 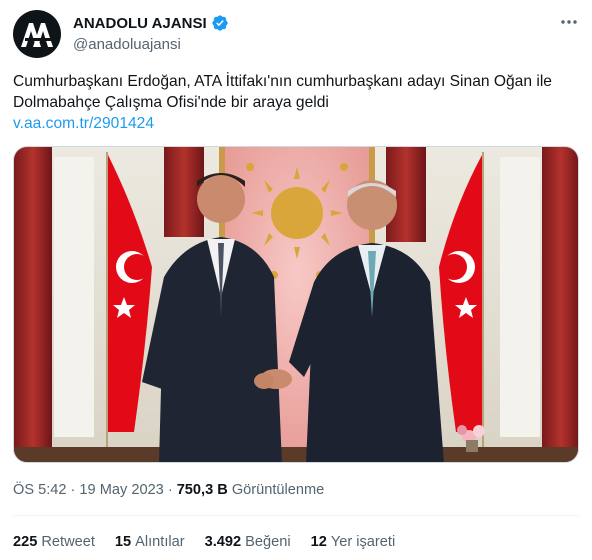 What do you see at coordinates (68, 542) in the screenshot?
I see `stat-label: Retweet` at bounding box center [68, 542].